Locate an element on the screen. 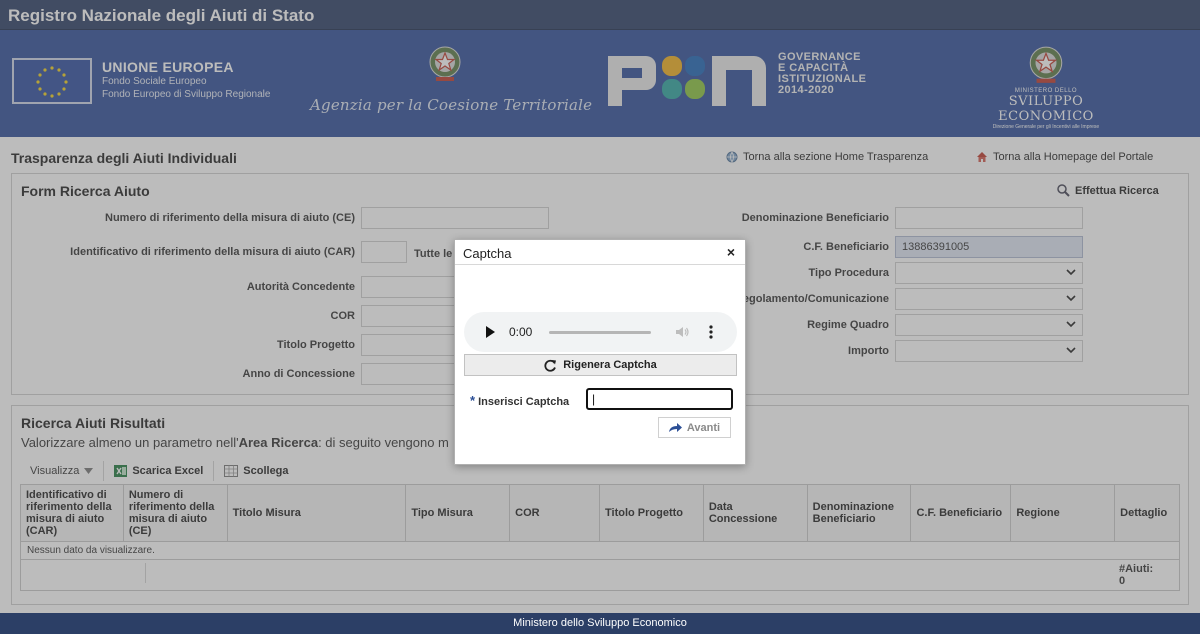 This screenshot has height=634, width=1200. volume-icon is located at coordinates (682, 332).